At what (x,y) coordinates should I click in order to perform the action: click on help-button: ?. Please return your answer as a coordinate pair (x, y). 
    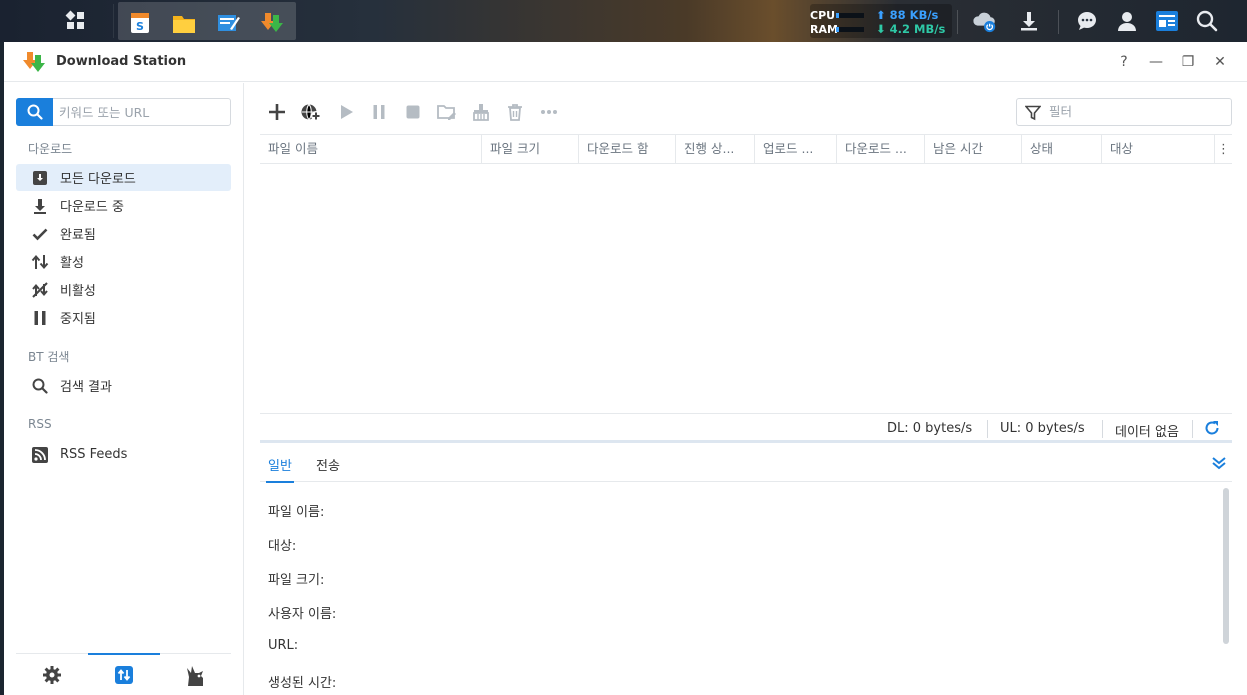
    Looking at the image, I should click on (1124, 62).